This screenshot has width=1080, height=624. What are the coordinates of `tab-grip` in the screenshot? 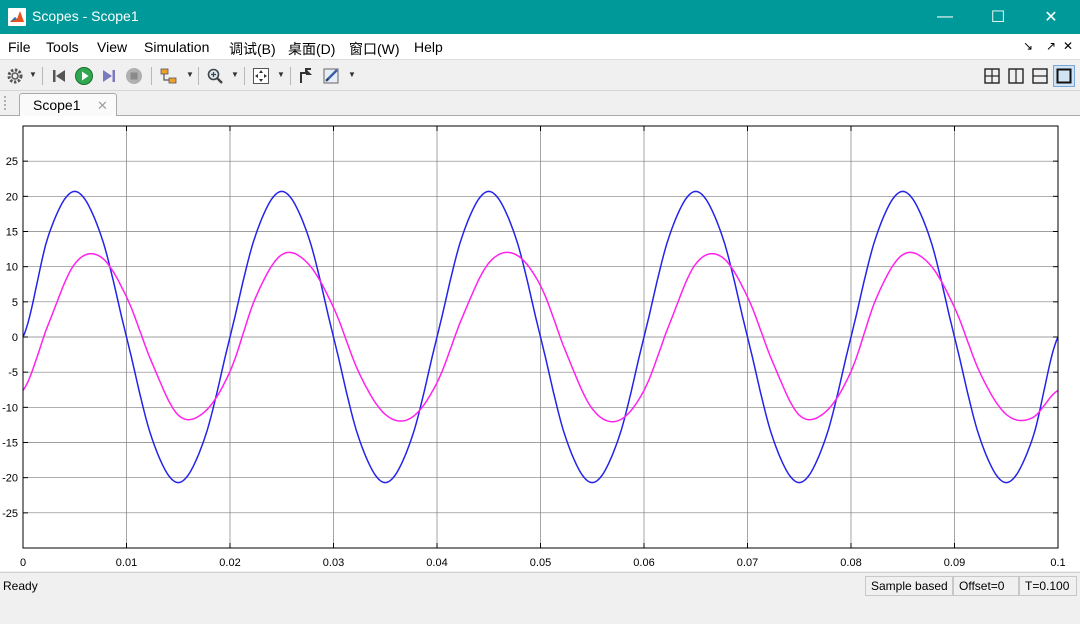 It's located at (6, 103).